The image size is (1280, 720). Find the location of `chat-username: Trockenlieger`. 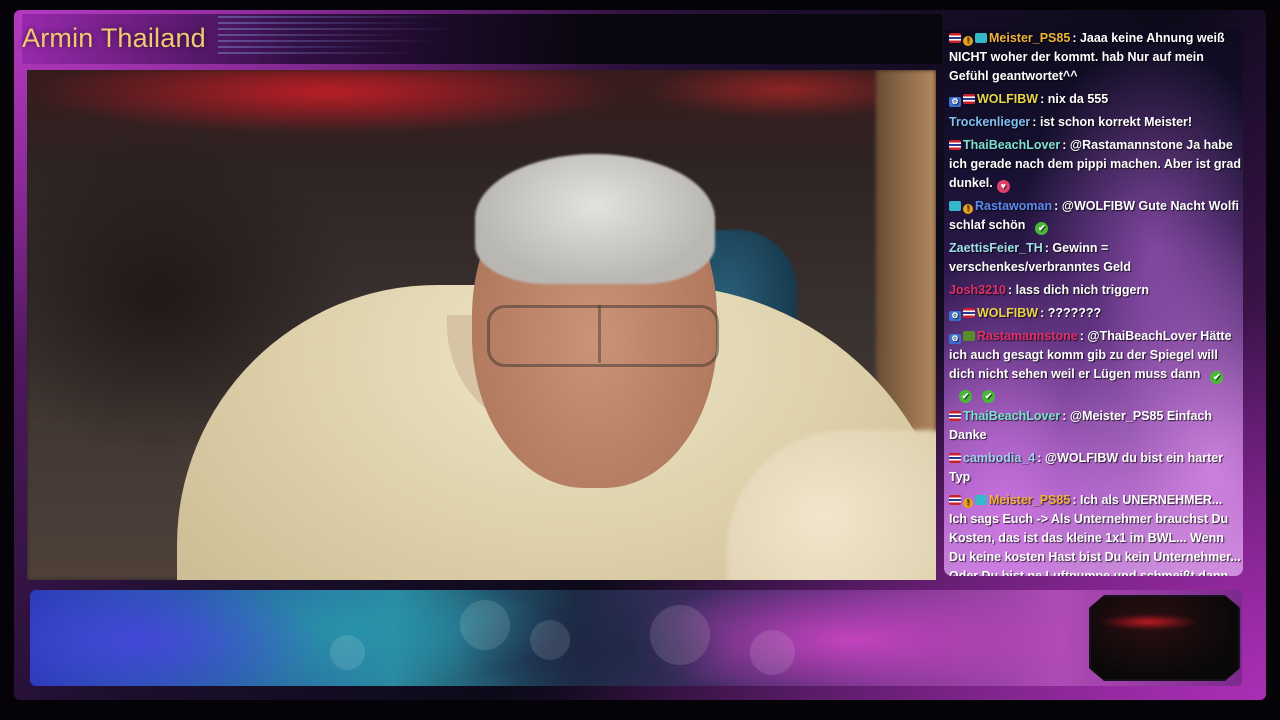

chat-username: Trockenlieger is located at coordinates (989, 122).